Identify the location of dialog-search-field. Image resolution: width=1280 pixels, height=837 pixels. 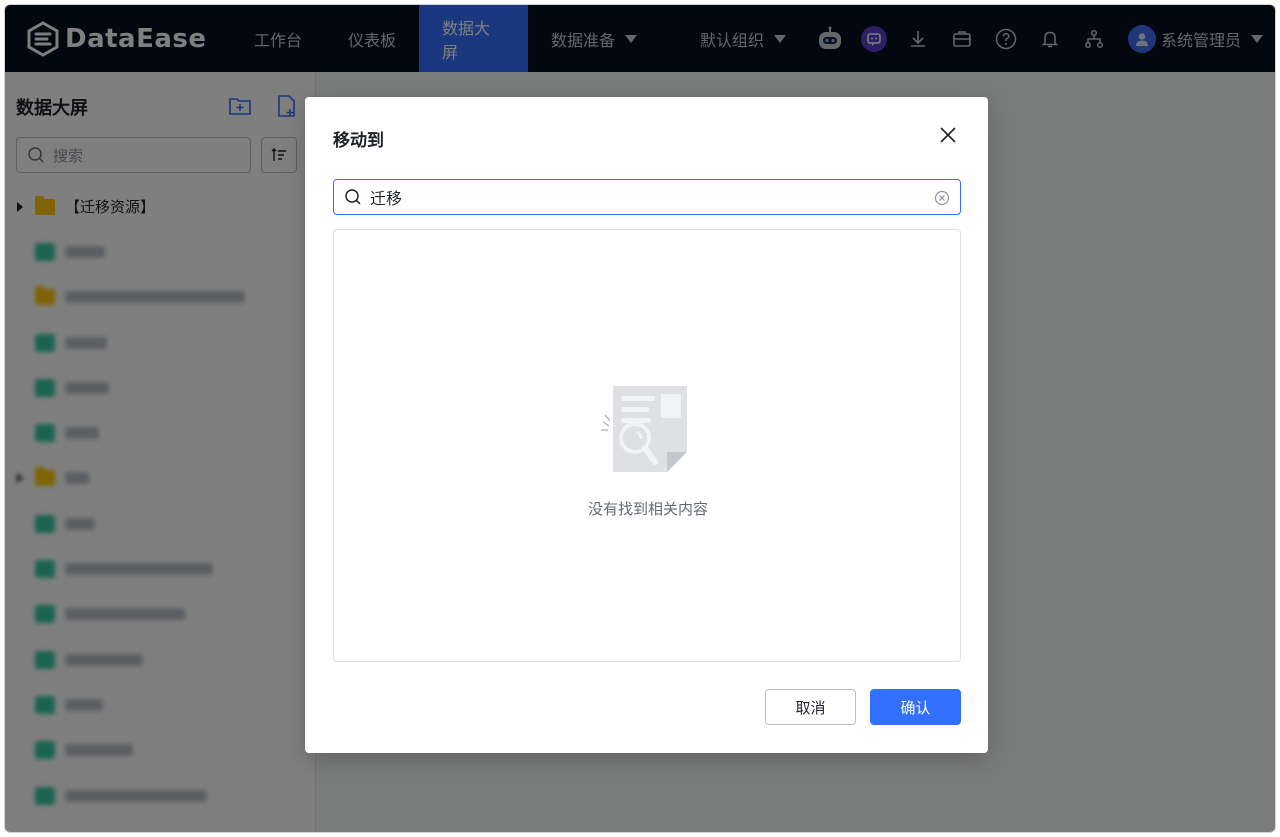
(647, 197).